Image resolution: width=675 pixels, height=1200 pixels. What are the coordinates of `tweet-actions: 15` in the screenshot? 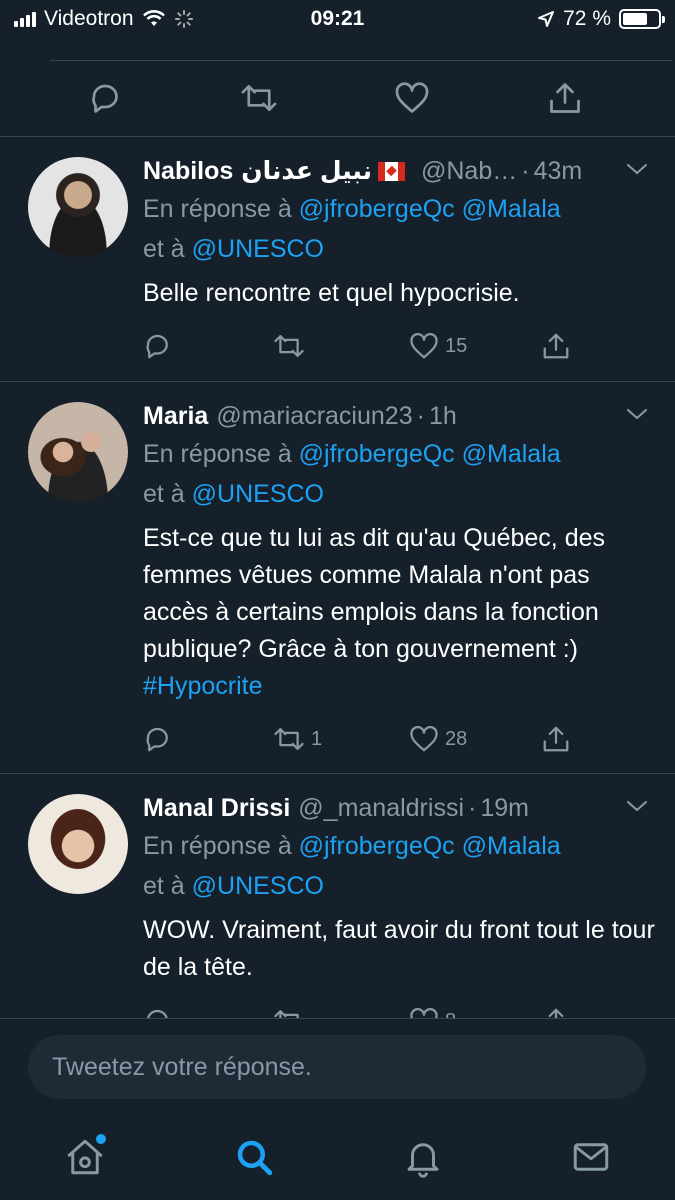 It's located at (393, 351).